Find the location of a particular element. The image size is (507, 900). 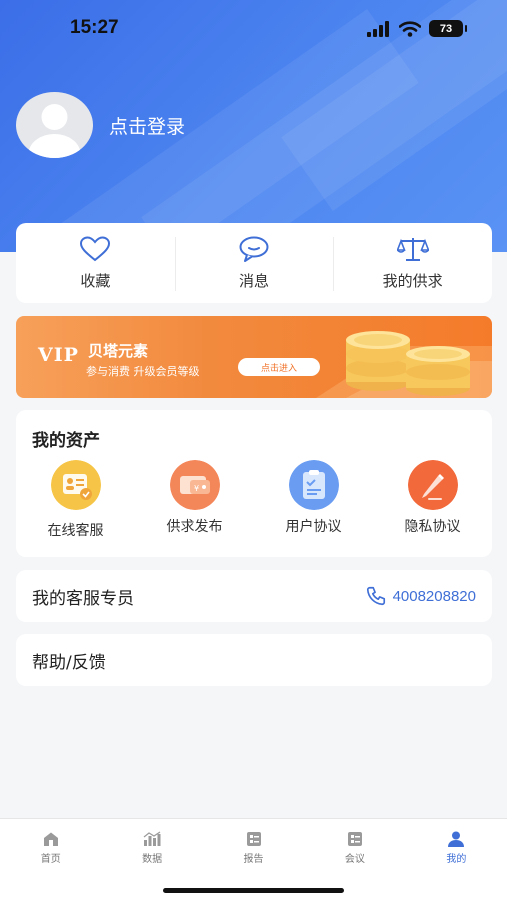

tab-mine: 我的 is located at coordinates (456, 845).